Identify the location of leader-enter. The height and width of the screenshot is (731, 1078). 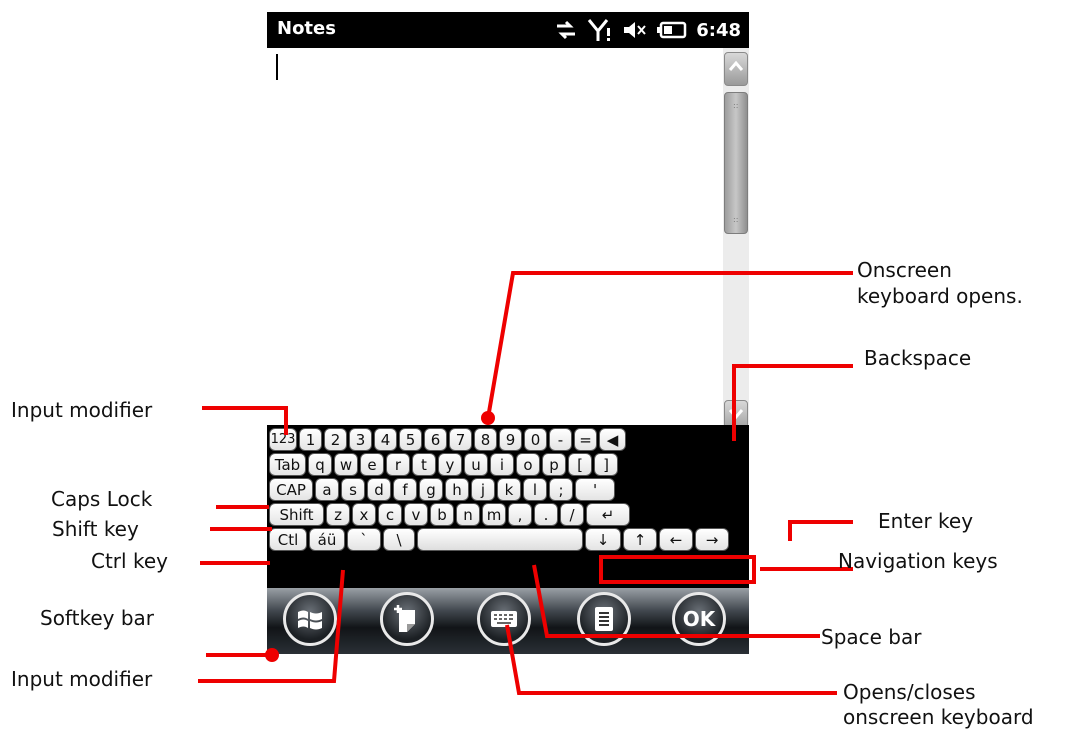
(820, 530).